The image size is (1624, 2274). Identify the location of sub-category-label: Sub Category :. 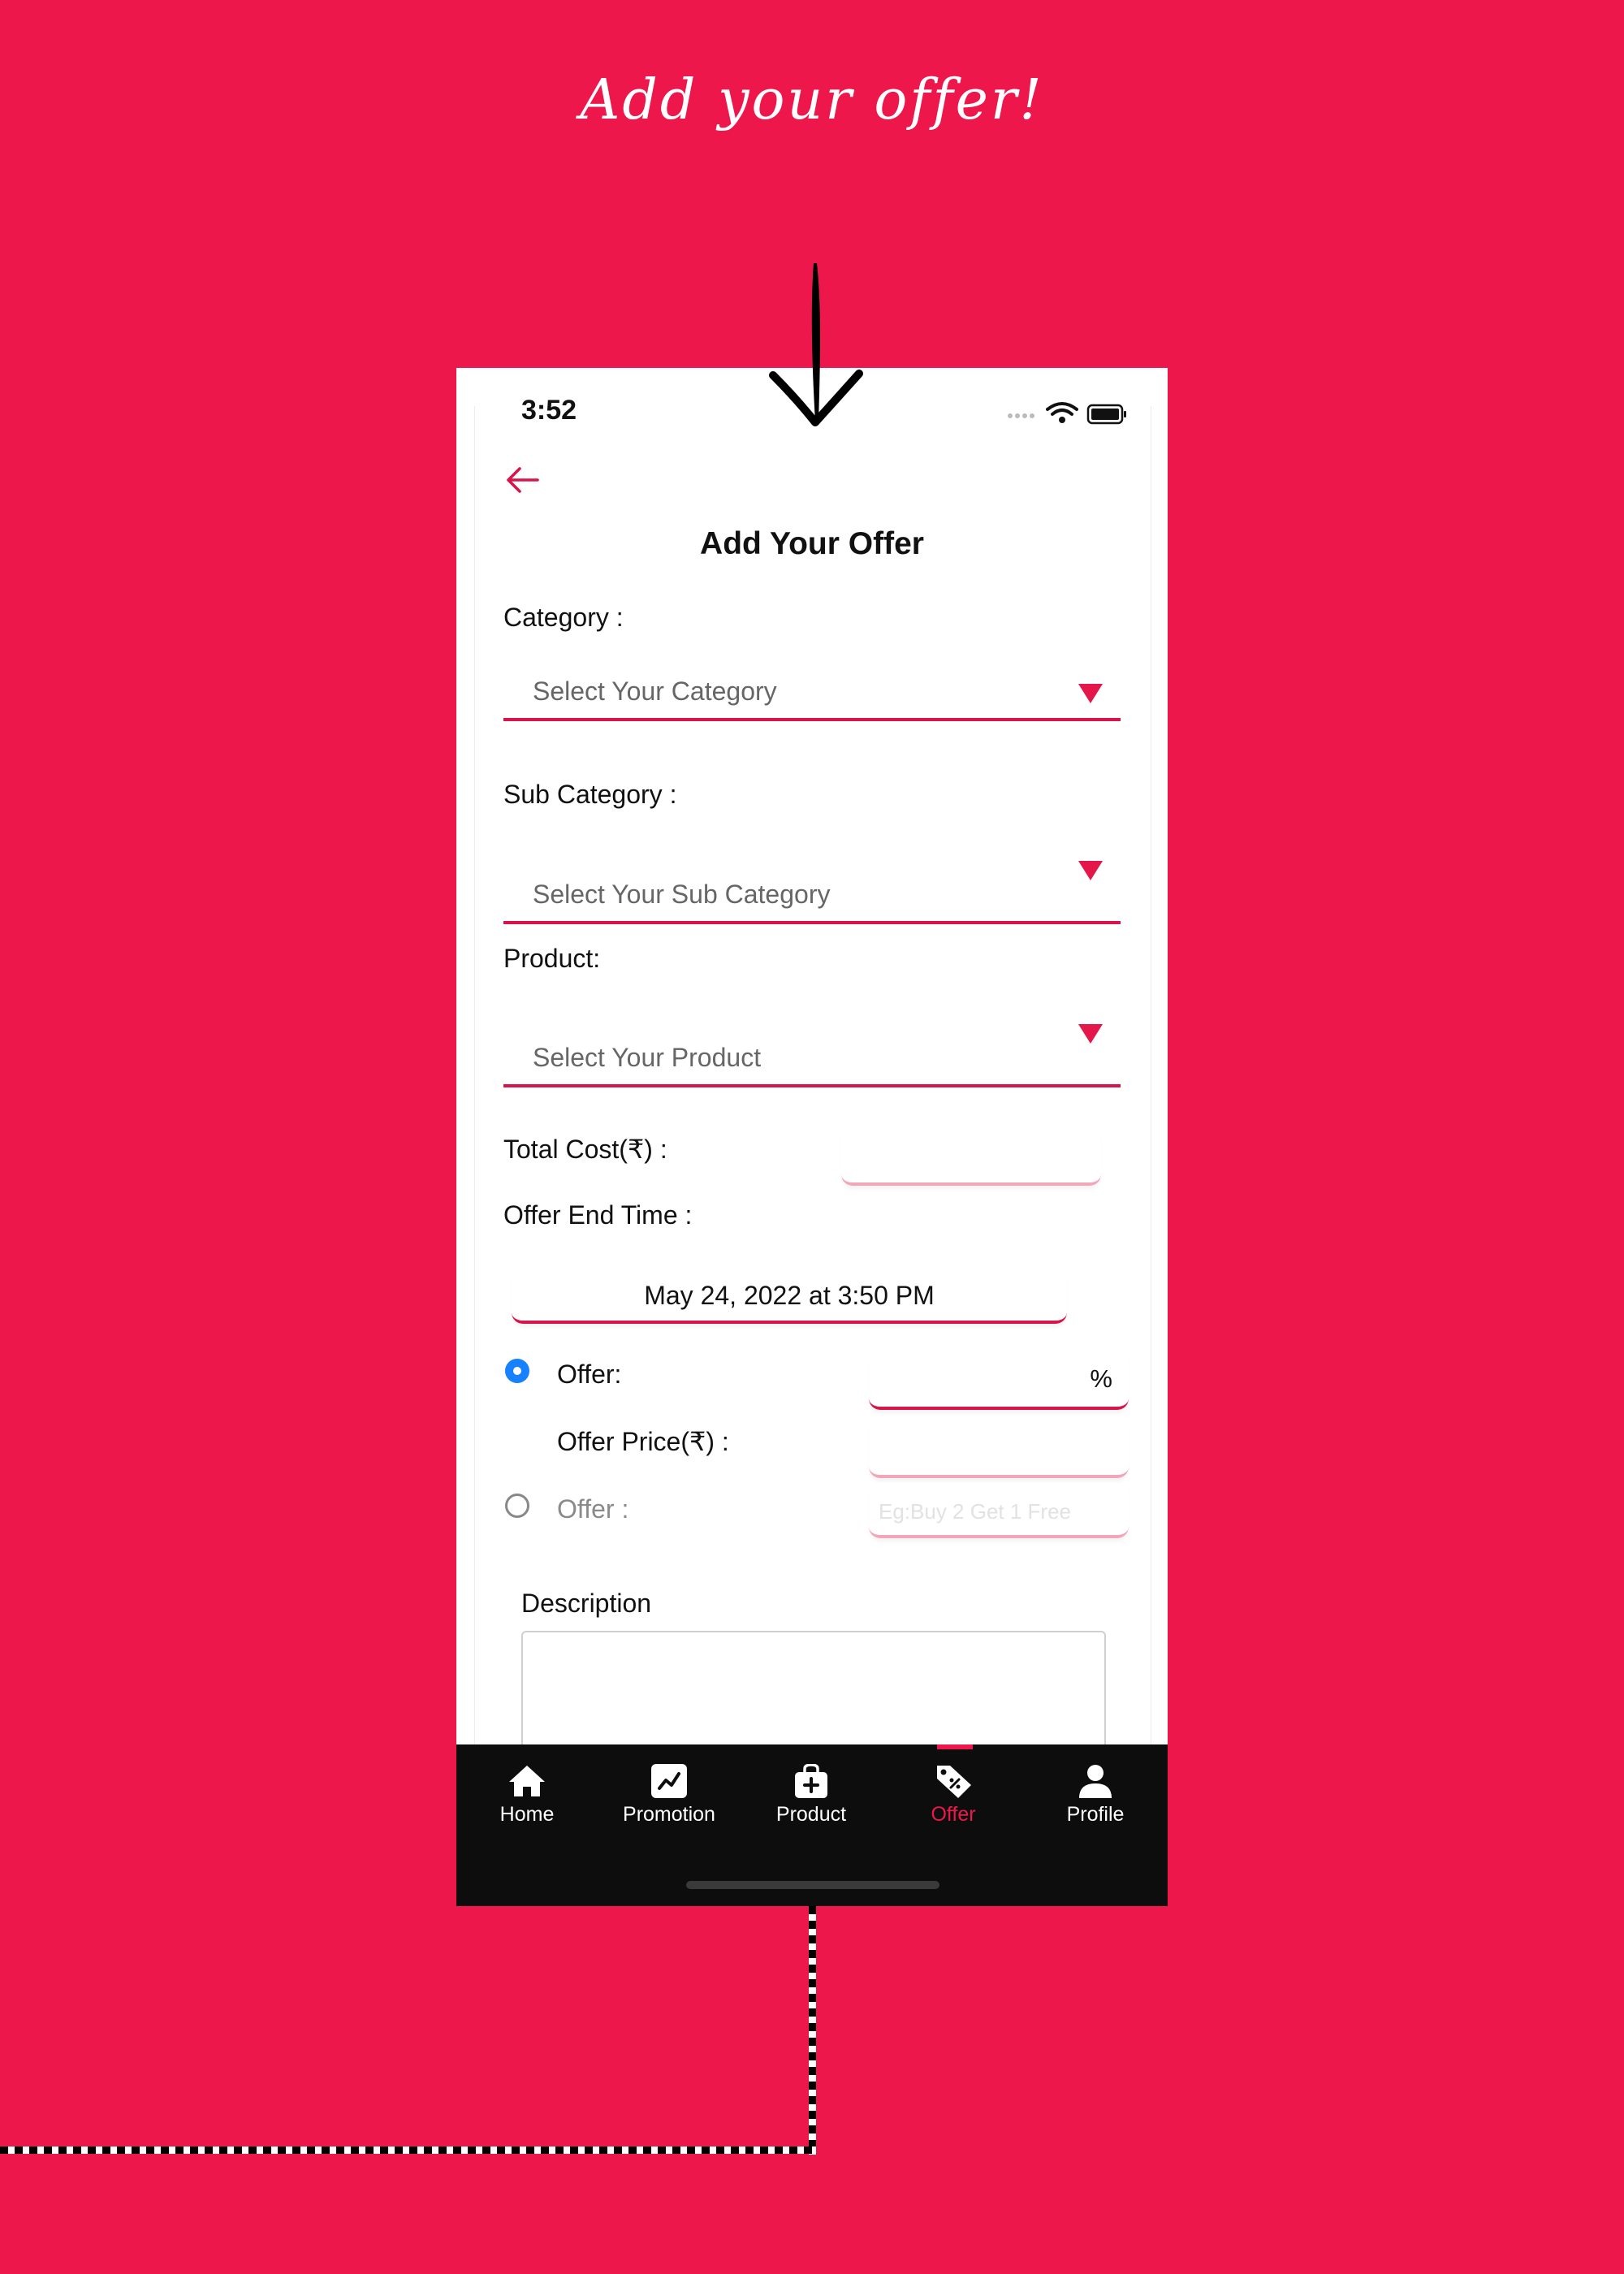
(590, 794).